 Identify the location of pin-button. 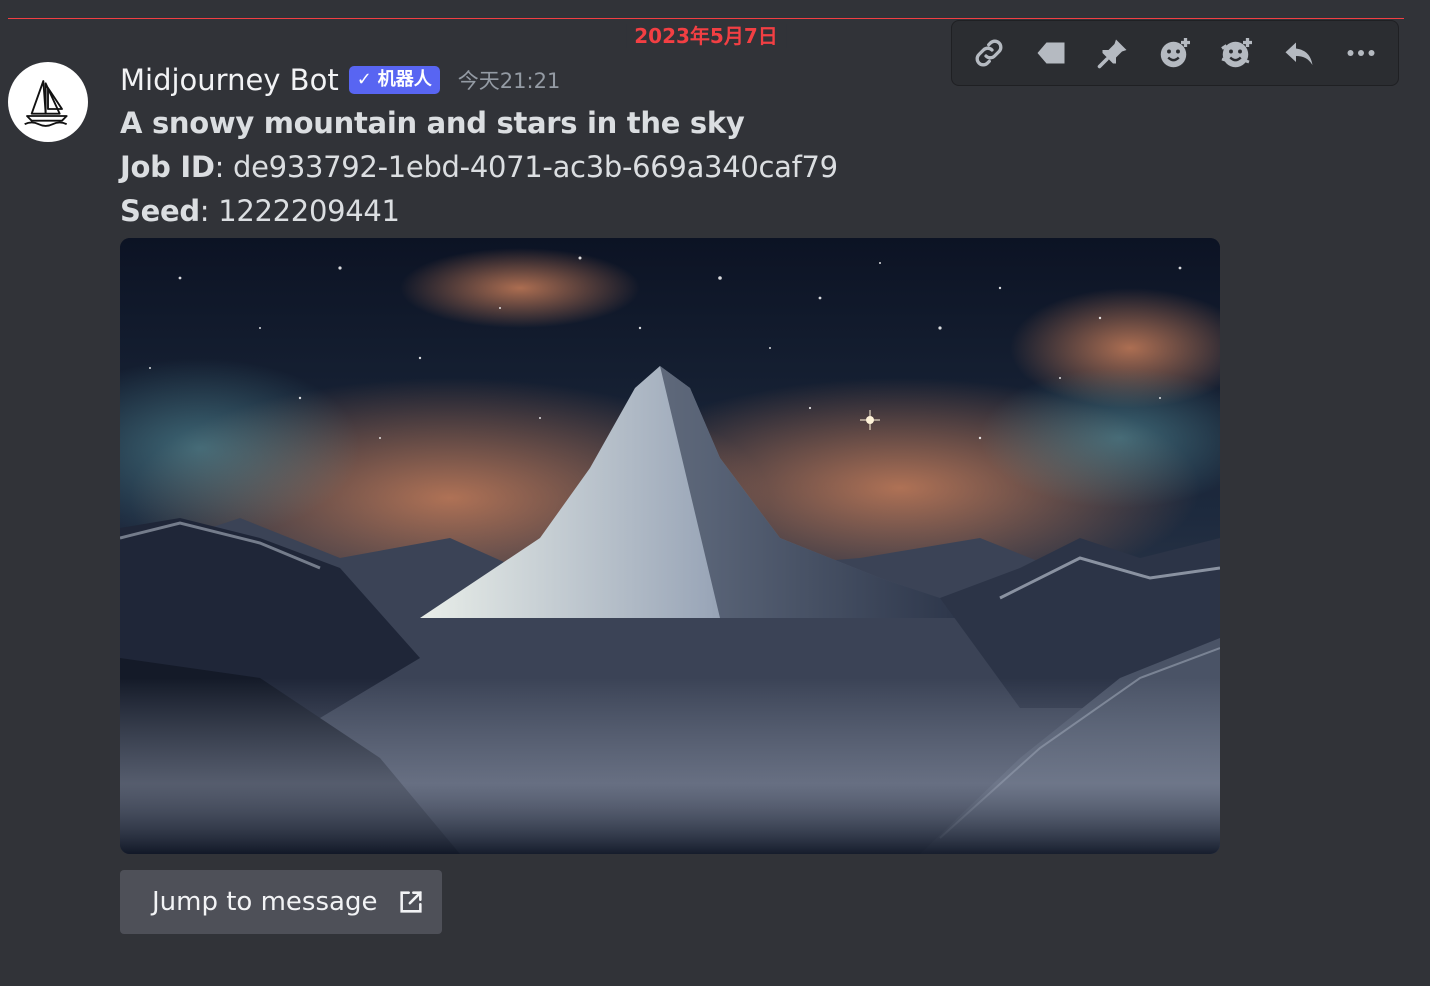
(1113, 53).